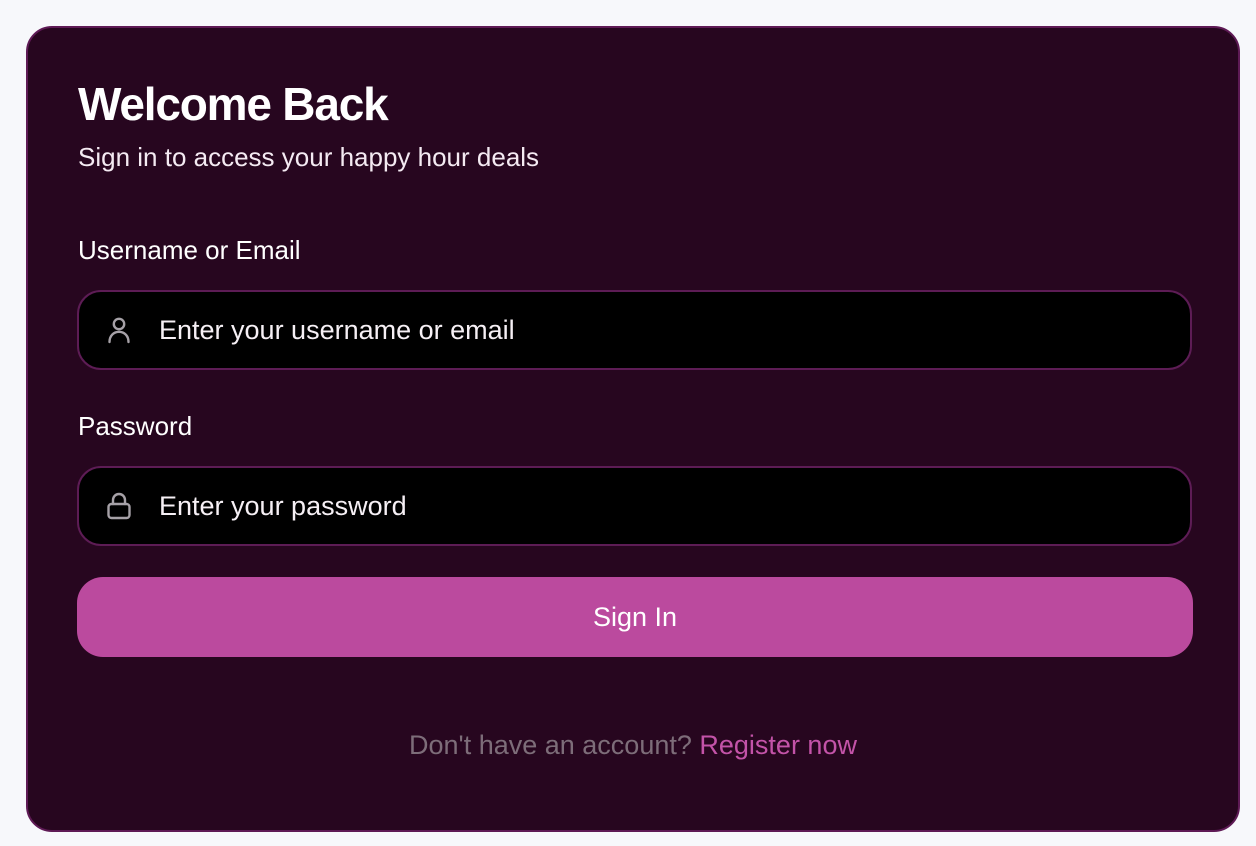  I want to click on sign-in-button: Sign In, so click(635, 617).